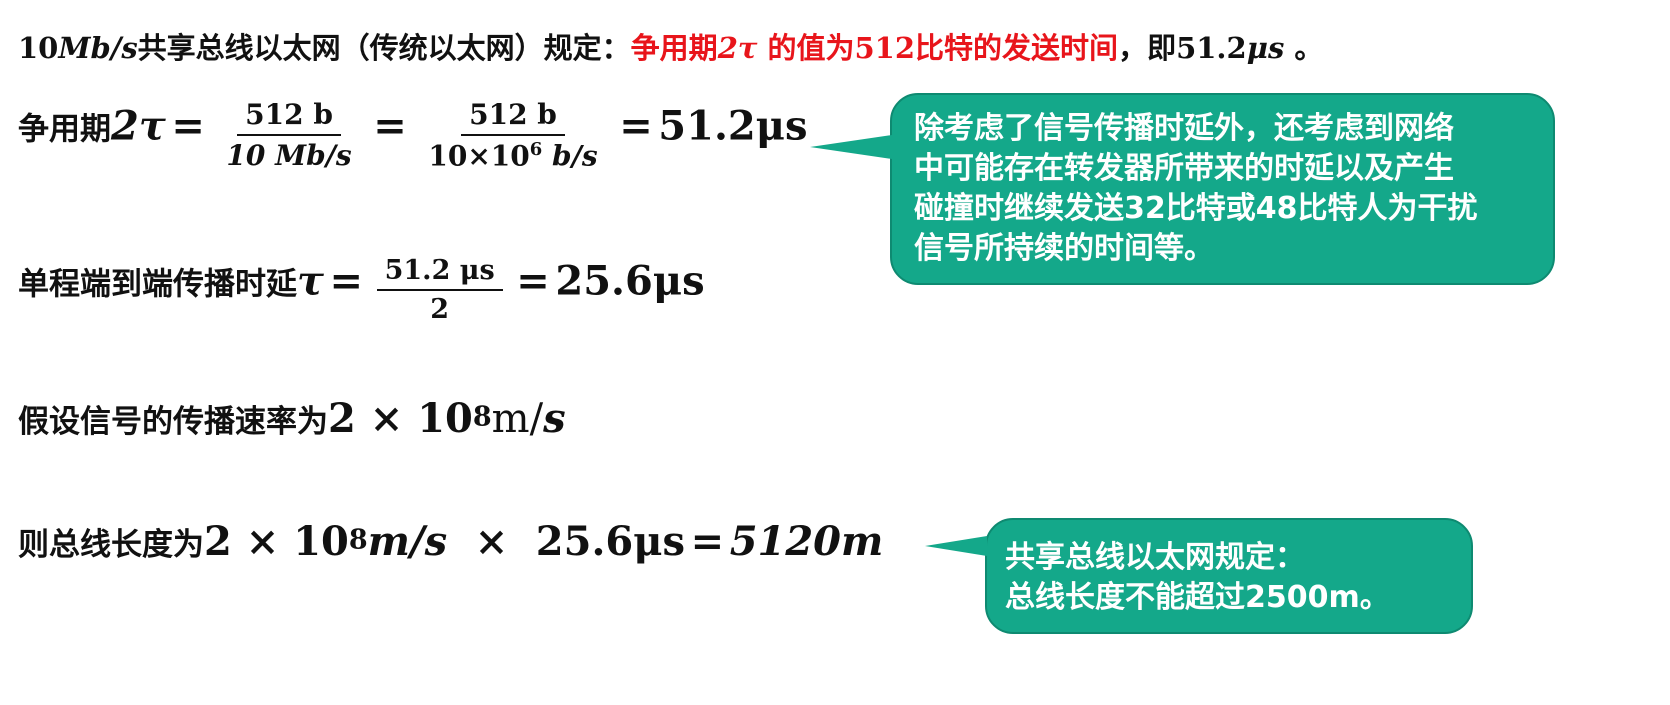 Image resolution: width=1670 pixels, height=705 pixels. What do you see at coordinates (610, 541) in the screenshot?
I see `length-delay: 25.6μs` at bounding box center [610, 541].